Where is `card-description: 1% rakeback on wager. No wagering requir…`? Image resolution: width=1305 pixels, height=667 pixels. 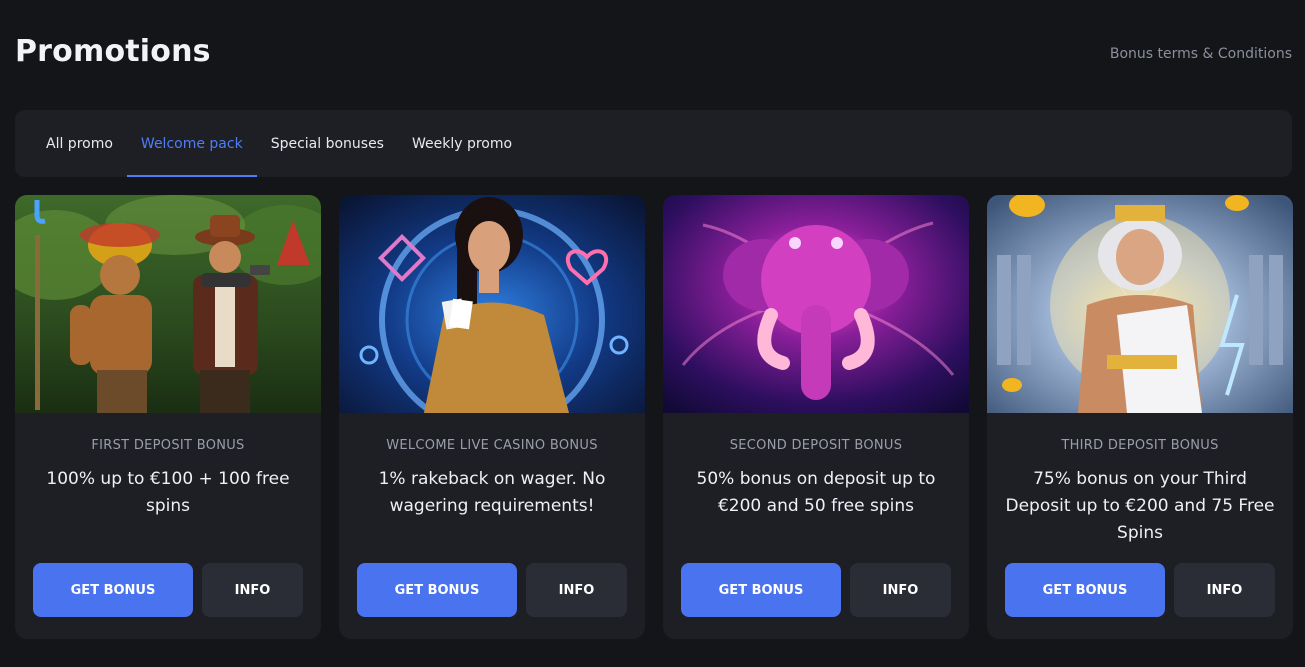
card-description: 1% rakeback on wager. No wagering requir… is located at coordinates (492, 492).